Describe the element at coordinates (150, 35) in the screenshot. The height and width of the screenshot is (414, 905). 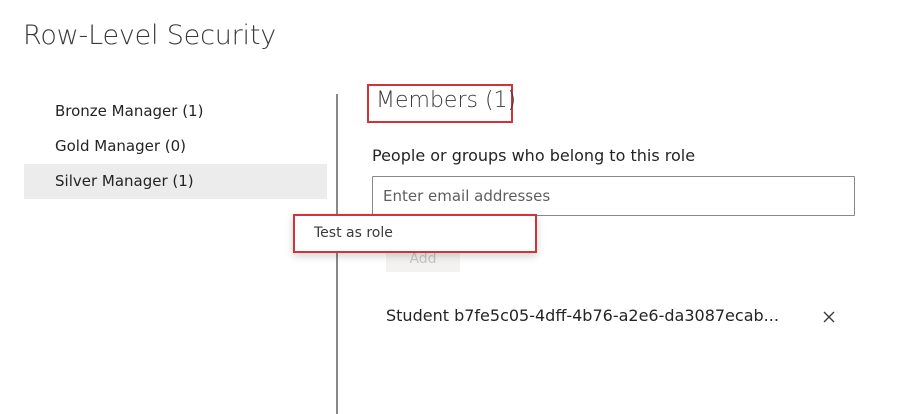
I see `page-title: Row-Level Security` at that location.